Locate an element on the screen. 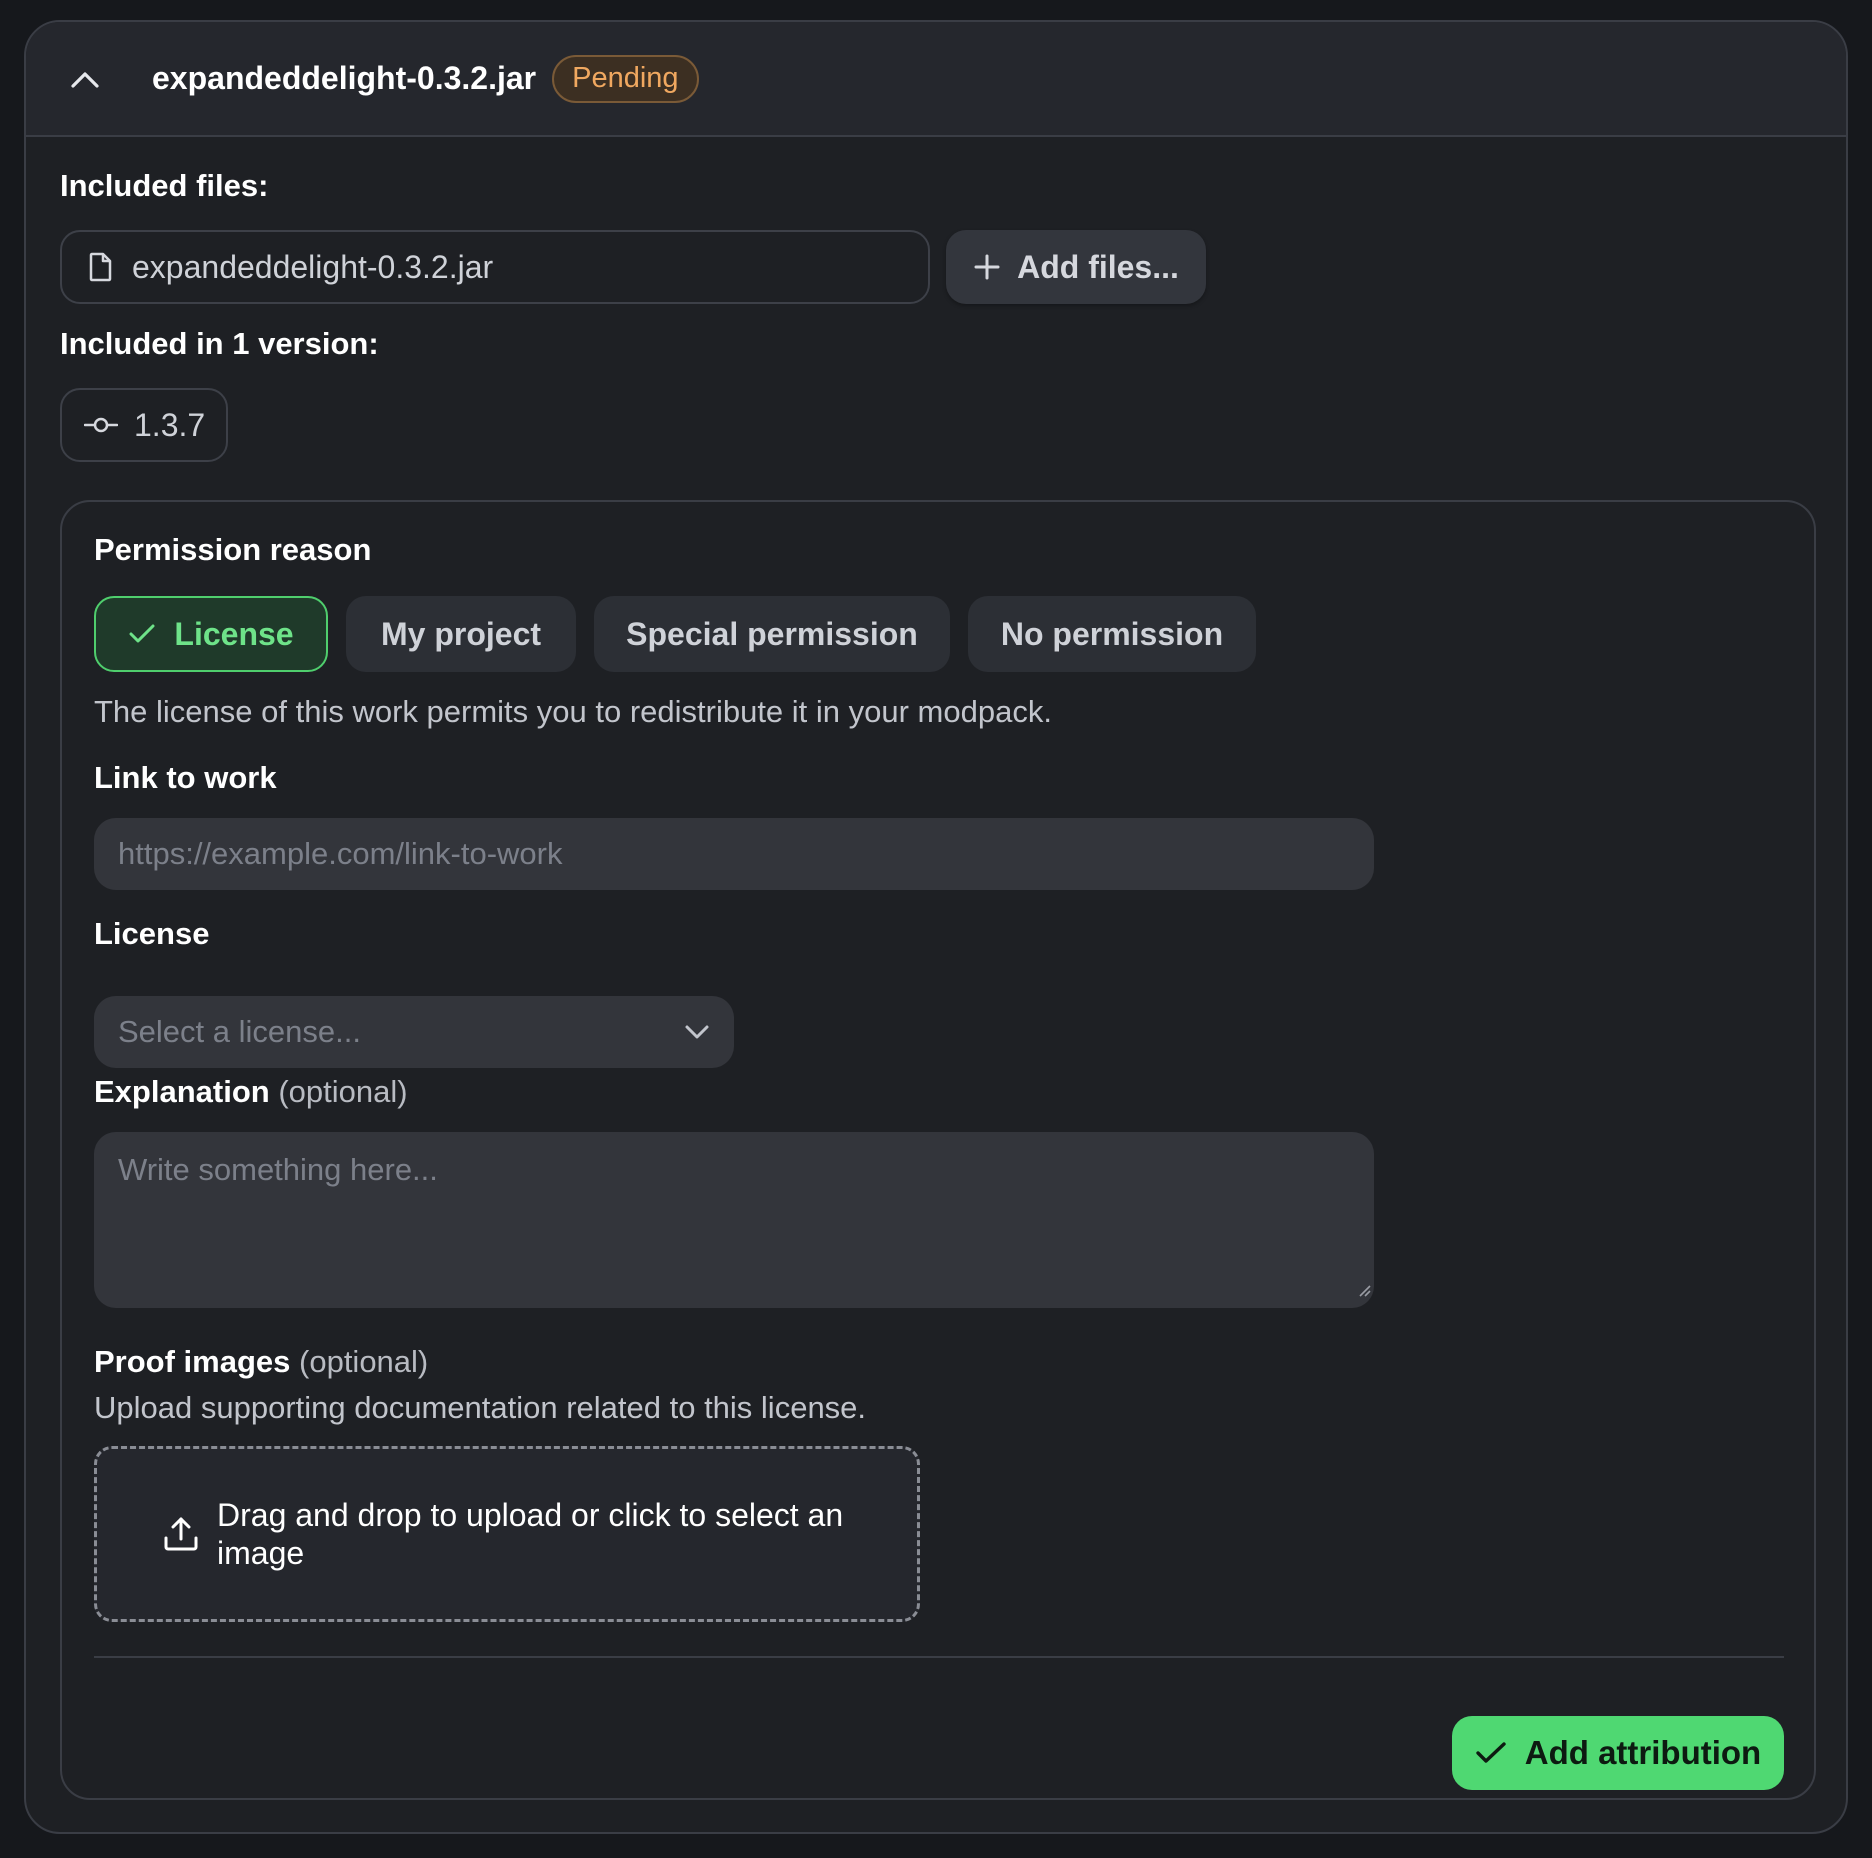 Image resolution: width=1872 pixels, height=1858 pixels. explanation-optional: (optional) is located at coordinates (343, 1091).